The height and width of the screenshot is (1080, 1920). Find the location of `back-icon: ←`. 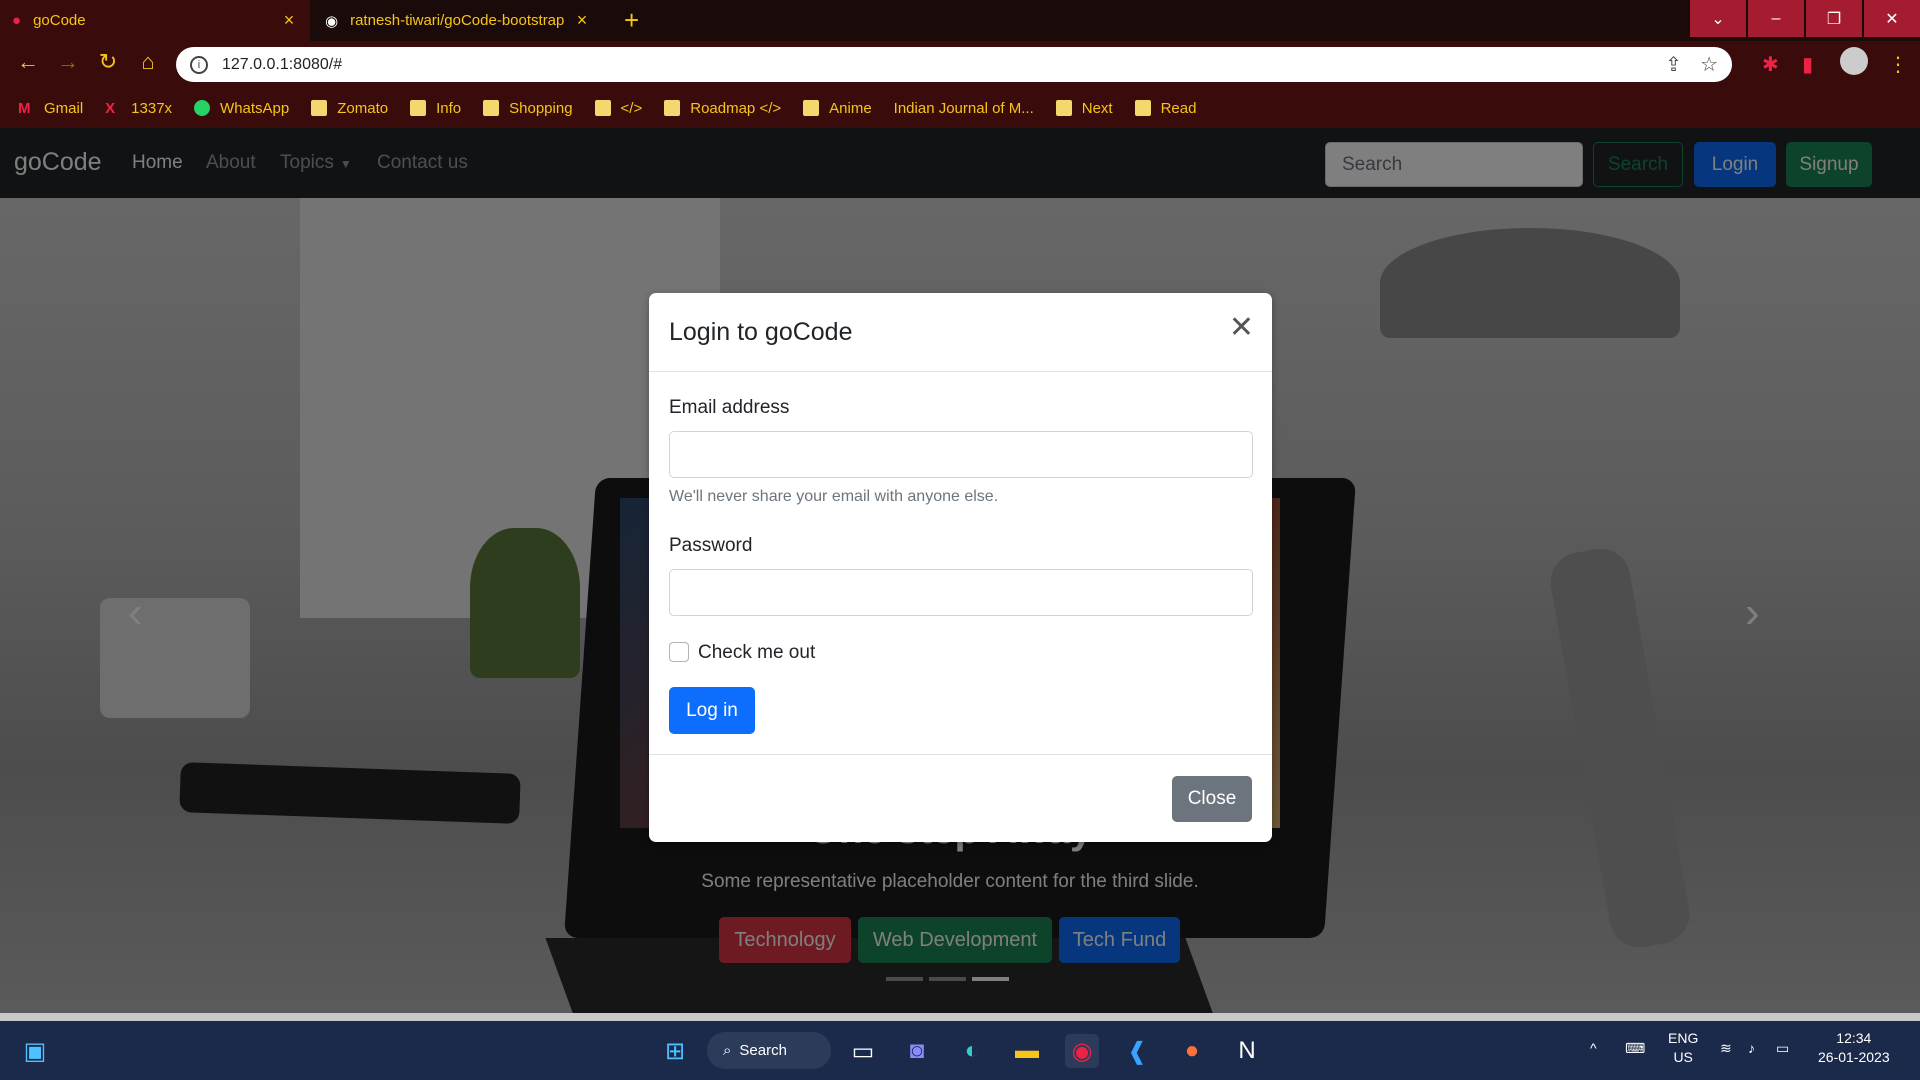

back-icon: ← is located at coordinates (28, 62).